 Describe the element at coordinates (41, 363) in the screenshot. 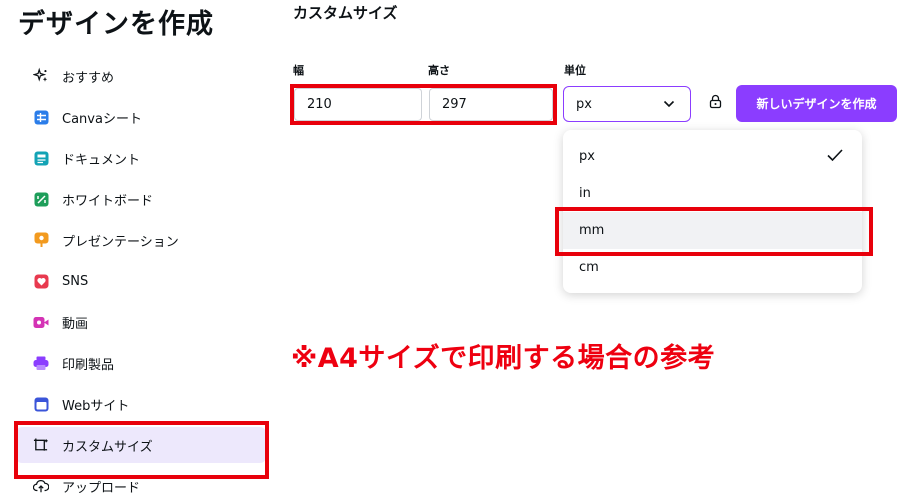

I see `printer-icon` at that location.